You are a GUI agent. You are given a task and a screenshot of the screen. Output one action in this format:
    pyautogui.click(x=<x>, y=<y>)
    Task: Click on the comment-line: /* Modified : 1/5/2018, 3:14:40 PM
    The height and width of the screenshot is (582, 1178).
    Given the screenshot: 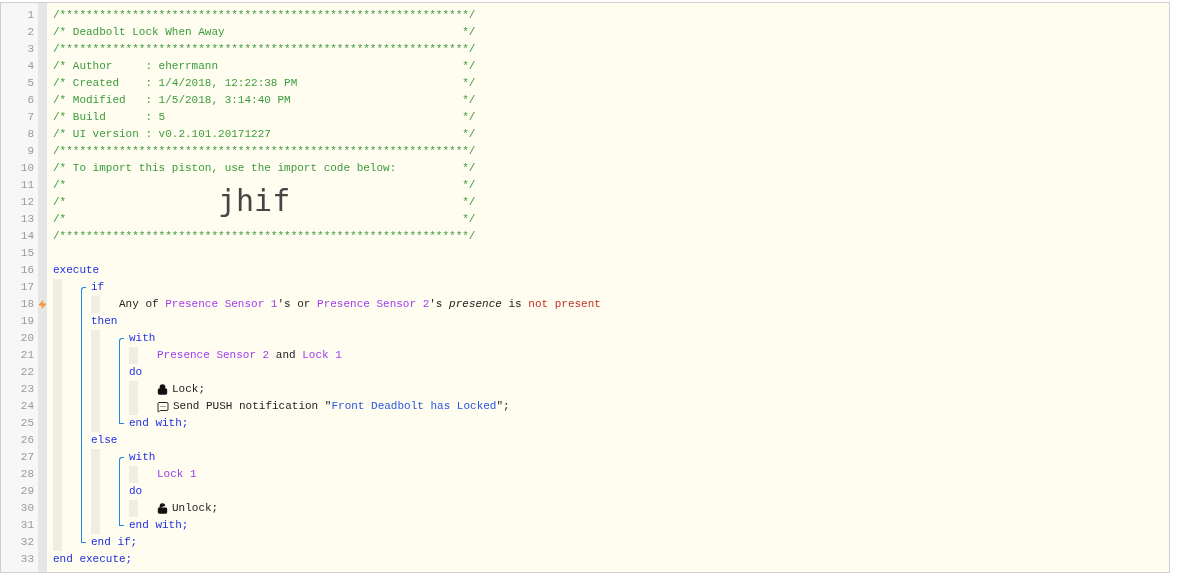 What is the action you would take?
    pyautogui.click(x=172, y=100)
    